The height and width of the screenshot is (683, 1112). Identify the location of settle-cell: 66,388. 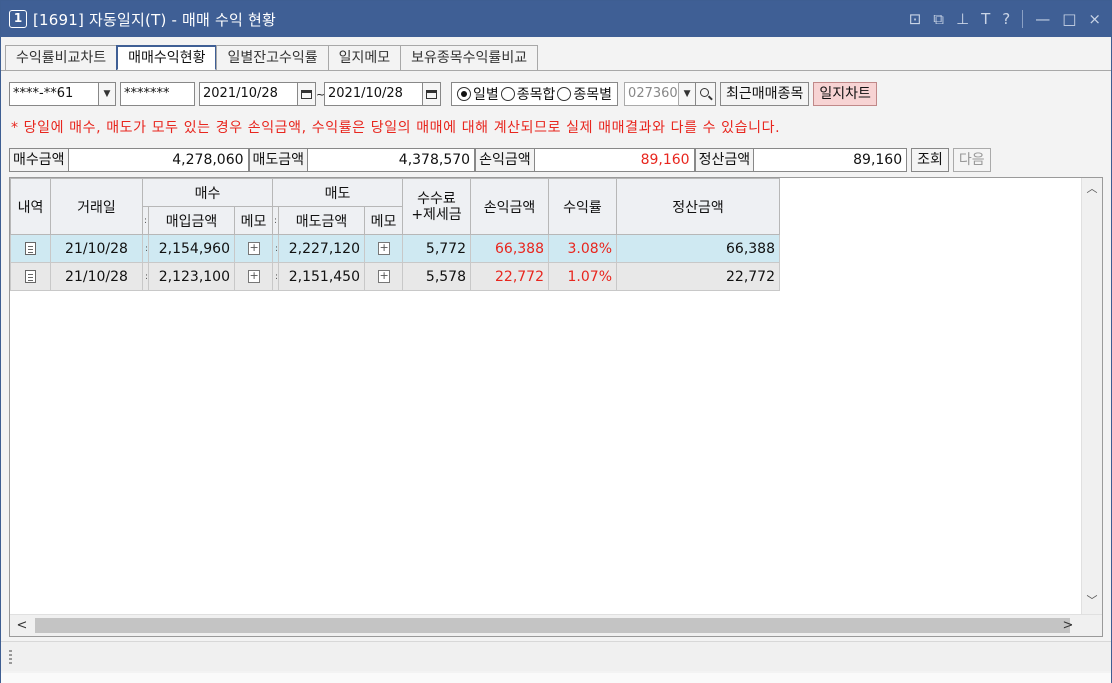
(698, 248).